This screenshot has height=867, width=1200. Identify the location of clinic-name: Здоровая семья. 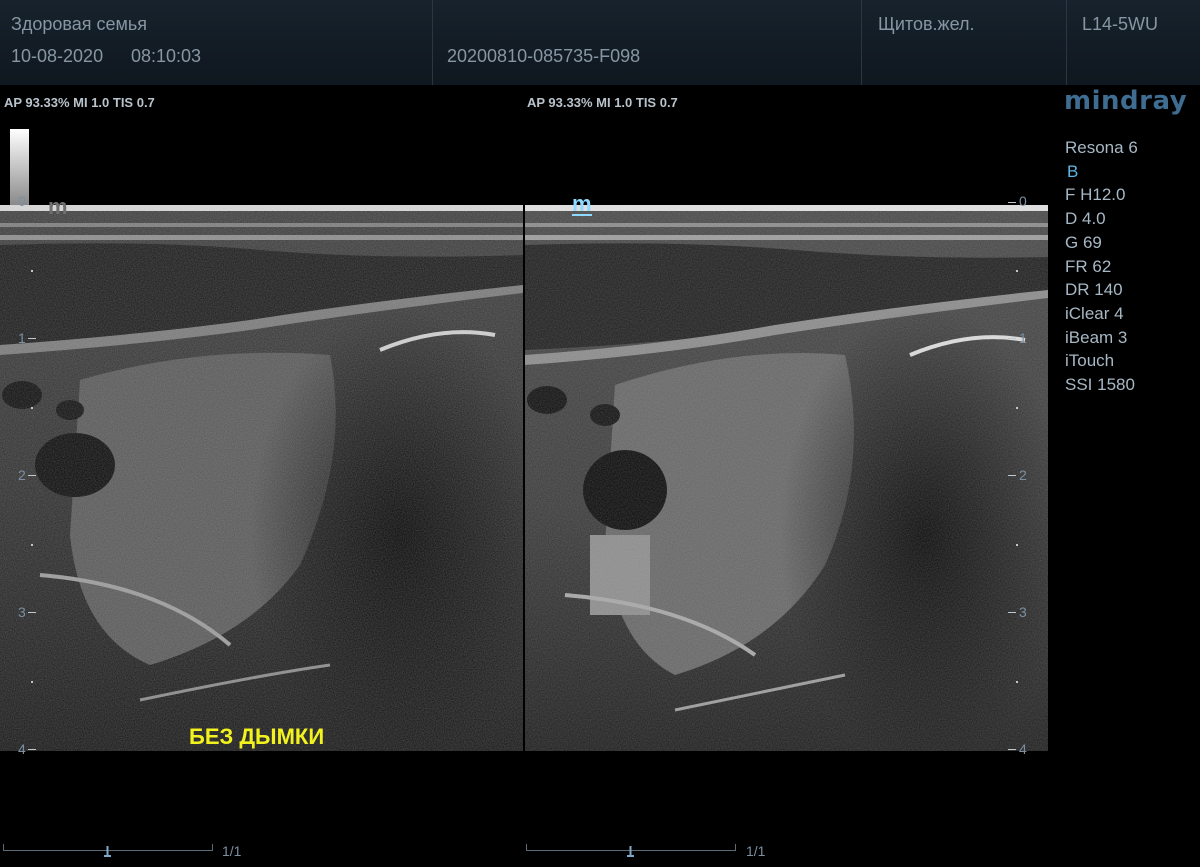
(79, 24).